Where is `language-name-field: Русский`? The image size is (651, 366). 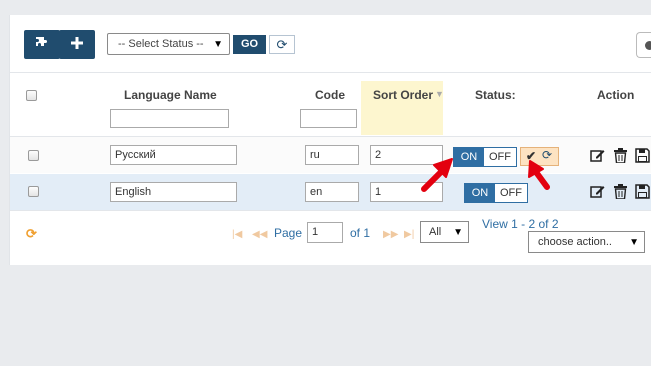 language-name-field: Русский is located at coordinates (173, 155).